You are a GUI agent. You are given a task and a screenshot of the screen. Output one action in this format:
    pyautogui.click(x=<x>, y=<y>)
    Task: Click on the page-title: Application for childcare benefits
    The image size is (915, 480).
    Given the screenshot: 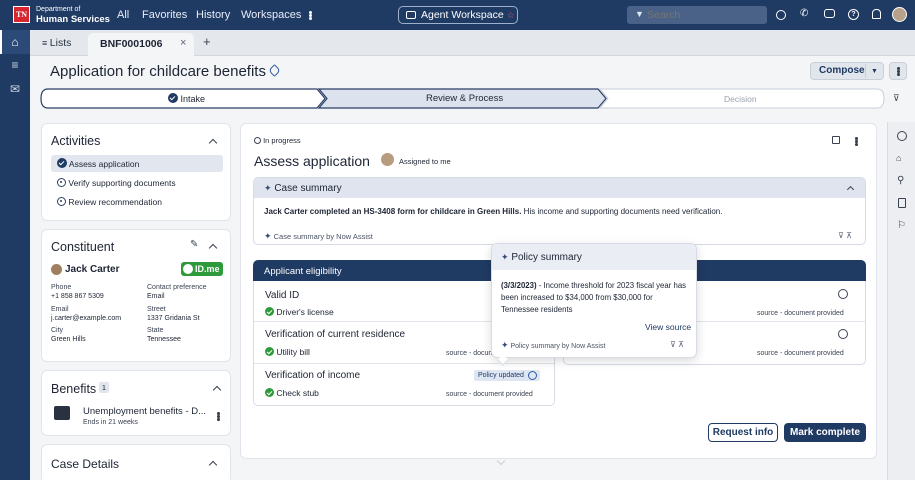 What is the action you would take?
    pyautogui.click(x=158, y=71)
    